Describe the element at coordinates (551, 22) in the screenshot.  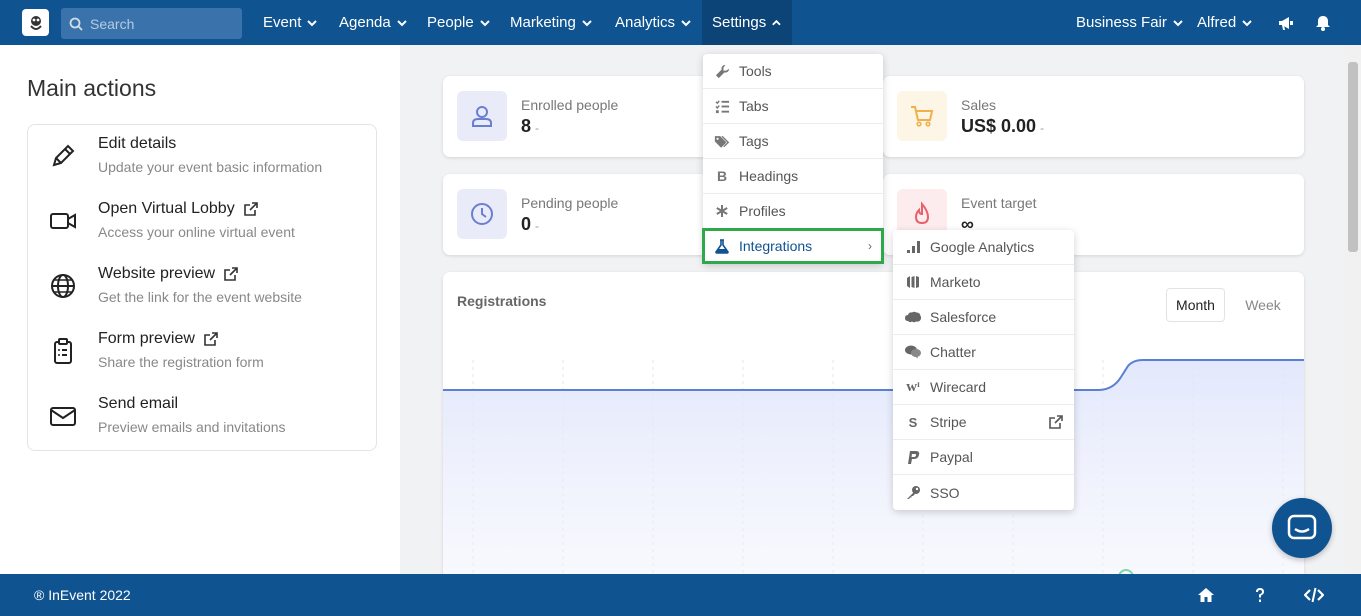
I see `nav-marketing: Marketing` at that location.